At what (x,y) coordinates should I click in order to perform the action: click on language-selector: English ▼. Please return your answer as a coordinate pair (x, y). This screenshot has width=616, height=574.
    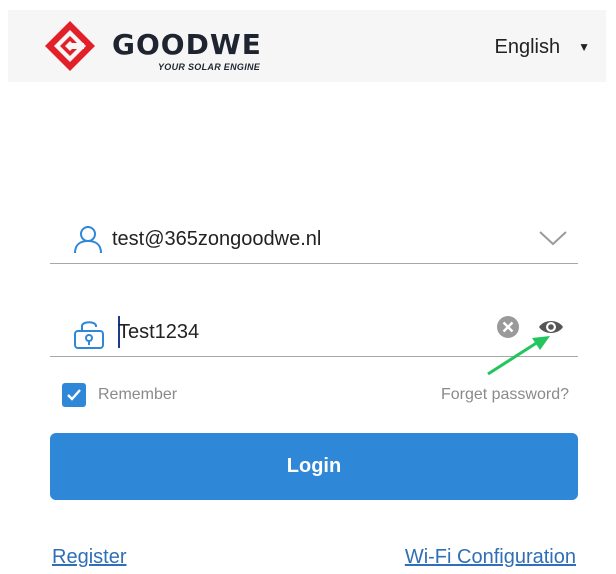
    Looking at the image, I should click on (543, 47).